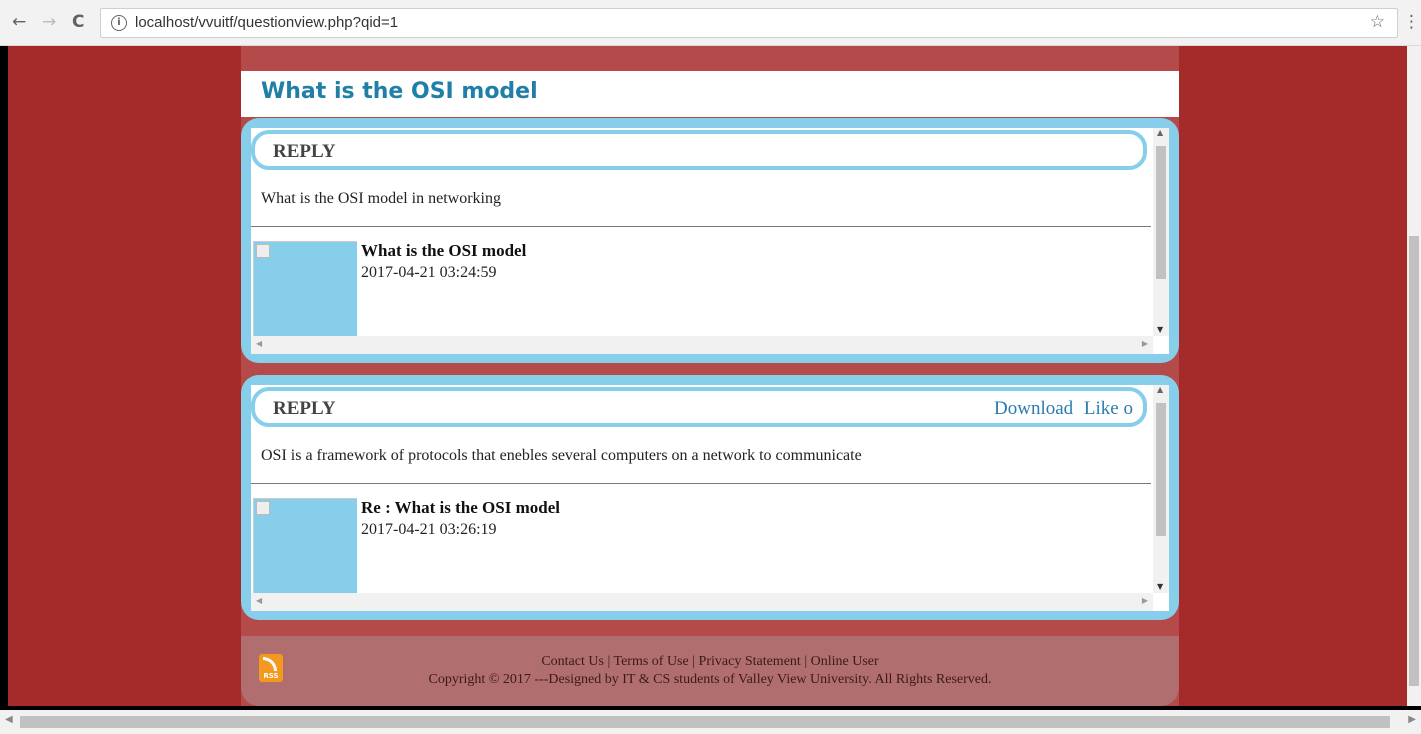  I want to click on terms-of-use-link: Terms of Use, so click(651, 661).